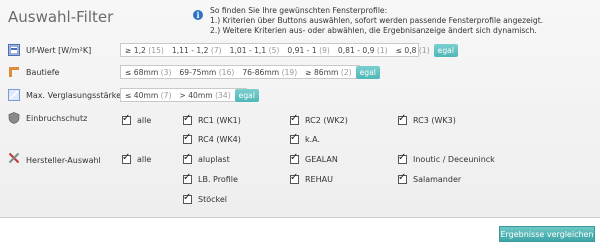  I want to click on uf-option-5: 0,81 - 0,9 (1), so click(363, 50).